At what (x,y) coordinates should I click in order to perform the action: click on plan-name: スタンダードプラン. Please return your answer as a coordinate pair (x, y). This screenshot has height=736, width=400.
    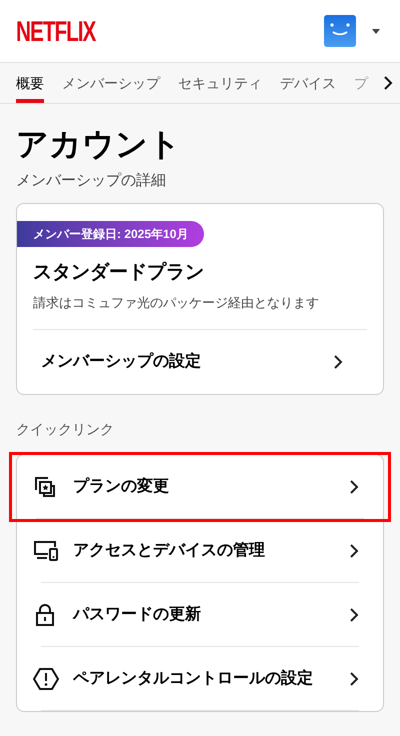
    Looking at the image, I should click on (119, 272).